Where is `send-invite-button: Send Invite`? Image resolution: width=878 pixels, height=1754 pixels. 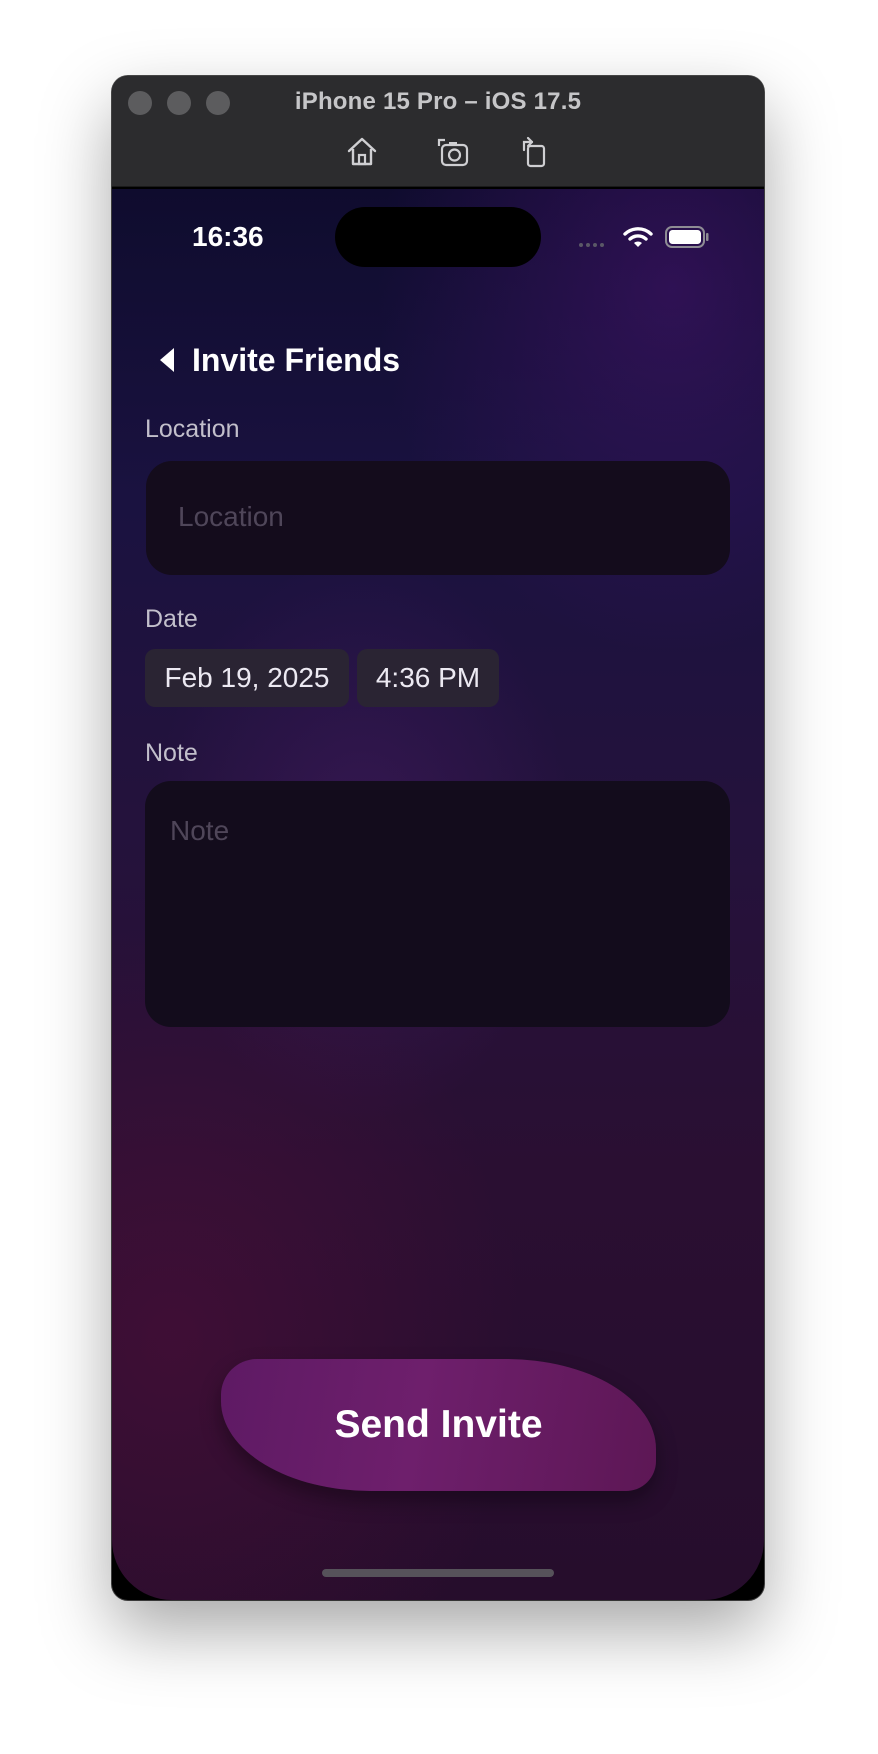 send-invite-button: Send Invite is located at coordinates (438, 1425).